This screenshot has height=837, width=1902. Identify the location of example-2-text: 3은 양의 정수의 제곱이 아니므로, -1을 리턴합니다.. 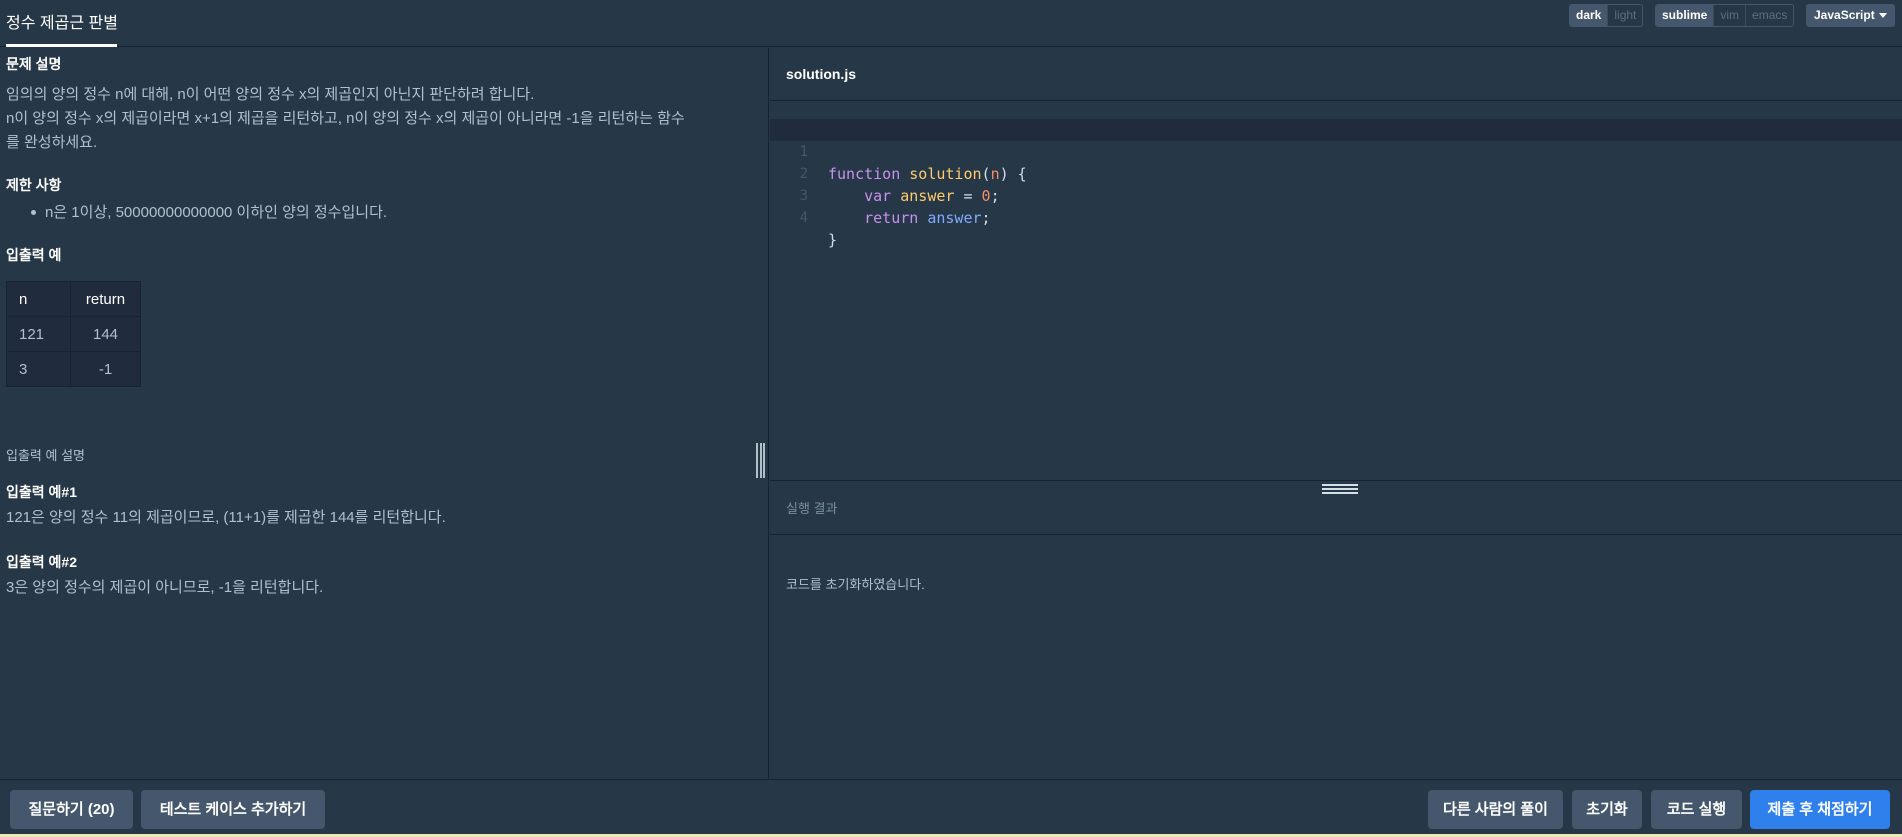
(165, 587).